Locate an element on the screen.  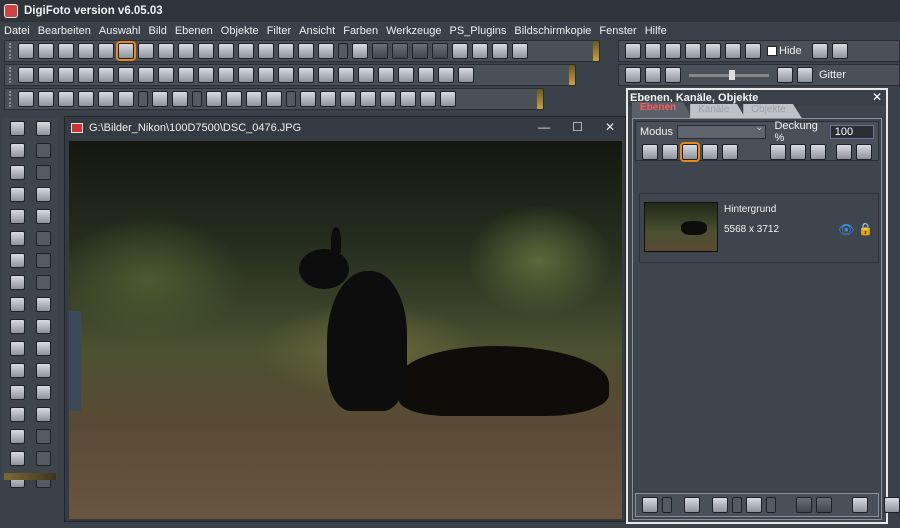
monitor-icon is located at coordinates (306, 51).